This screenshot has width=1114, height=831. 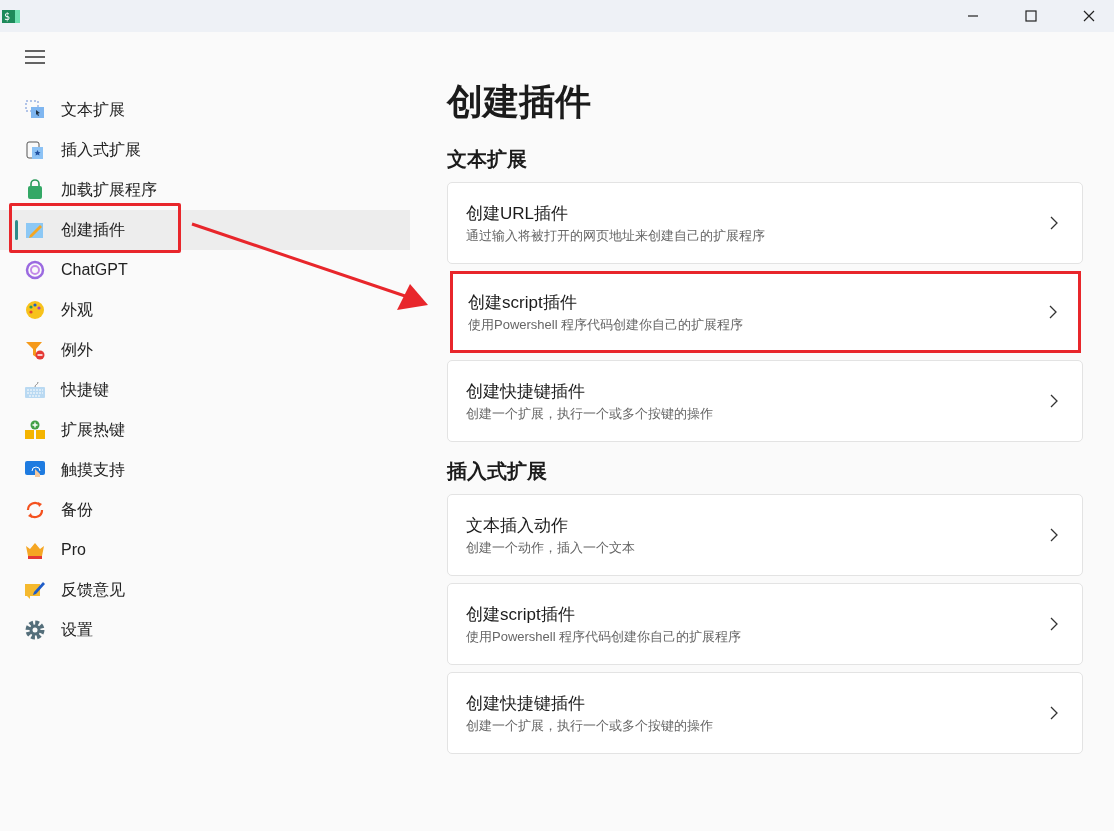 What do you see at coordinates (497, 471) in the screenshot?
I see `section-heading: 插入式扩展` at bounding box center [497, 471].